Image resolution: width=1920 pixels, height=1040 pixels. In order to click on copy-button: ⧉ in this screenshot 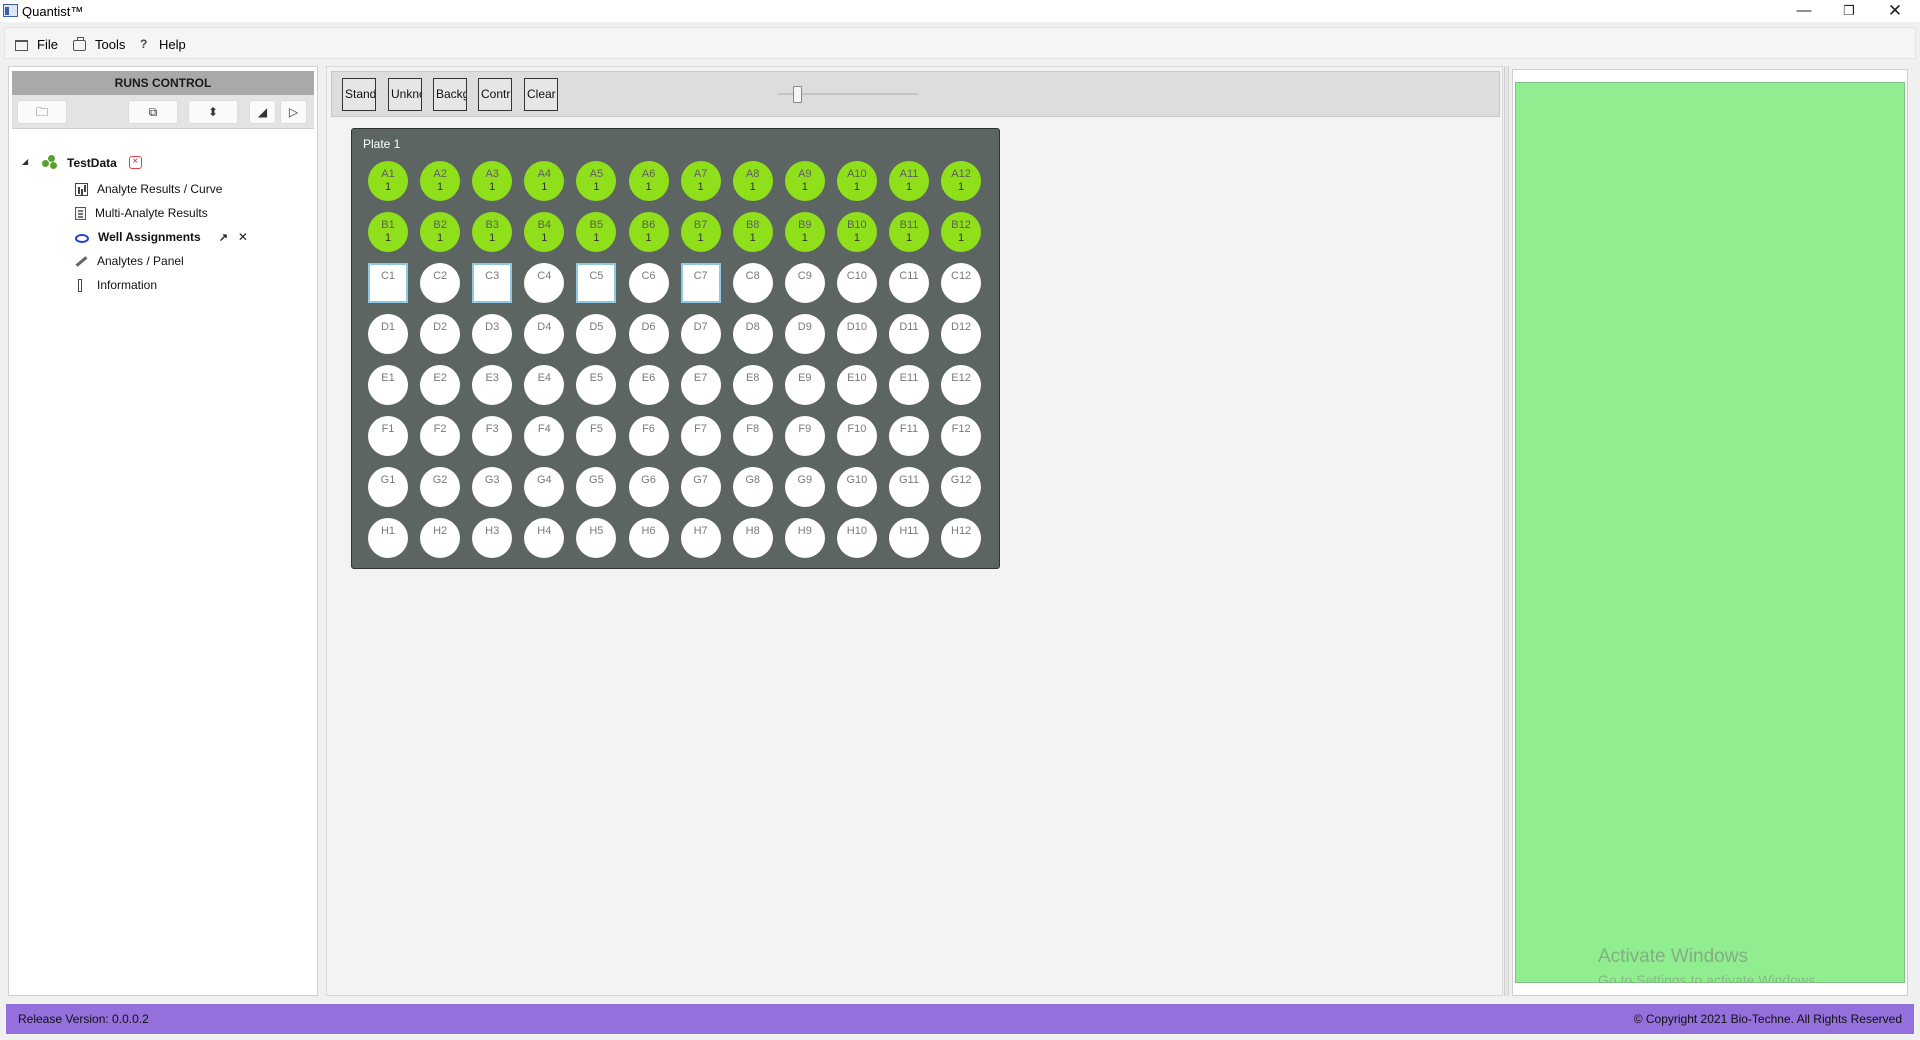, I will do `click(153, 112)`.